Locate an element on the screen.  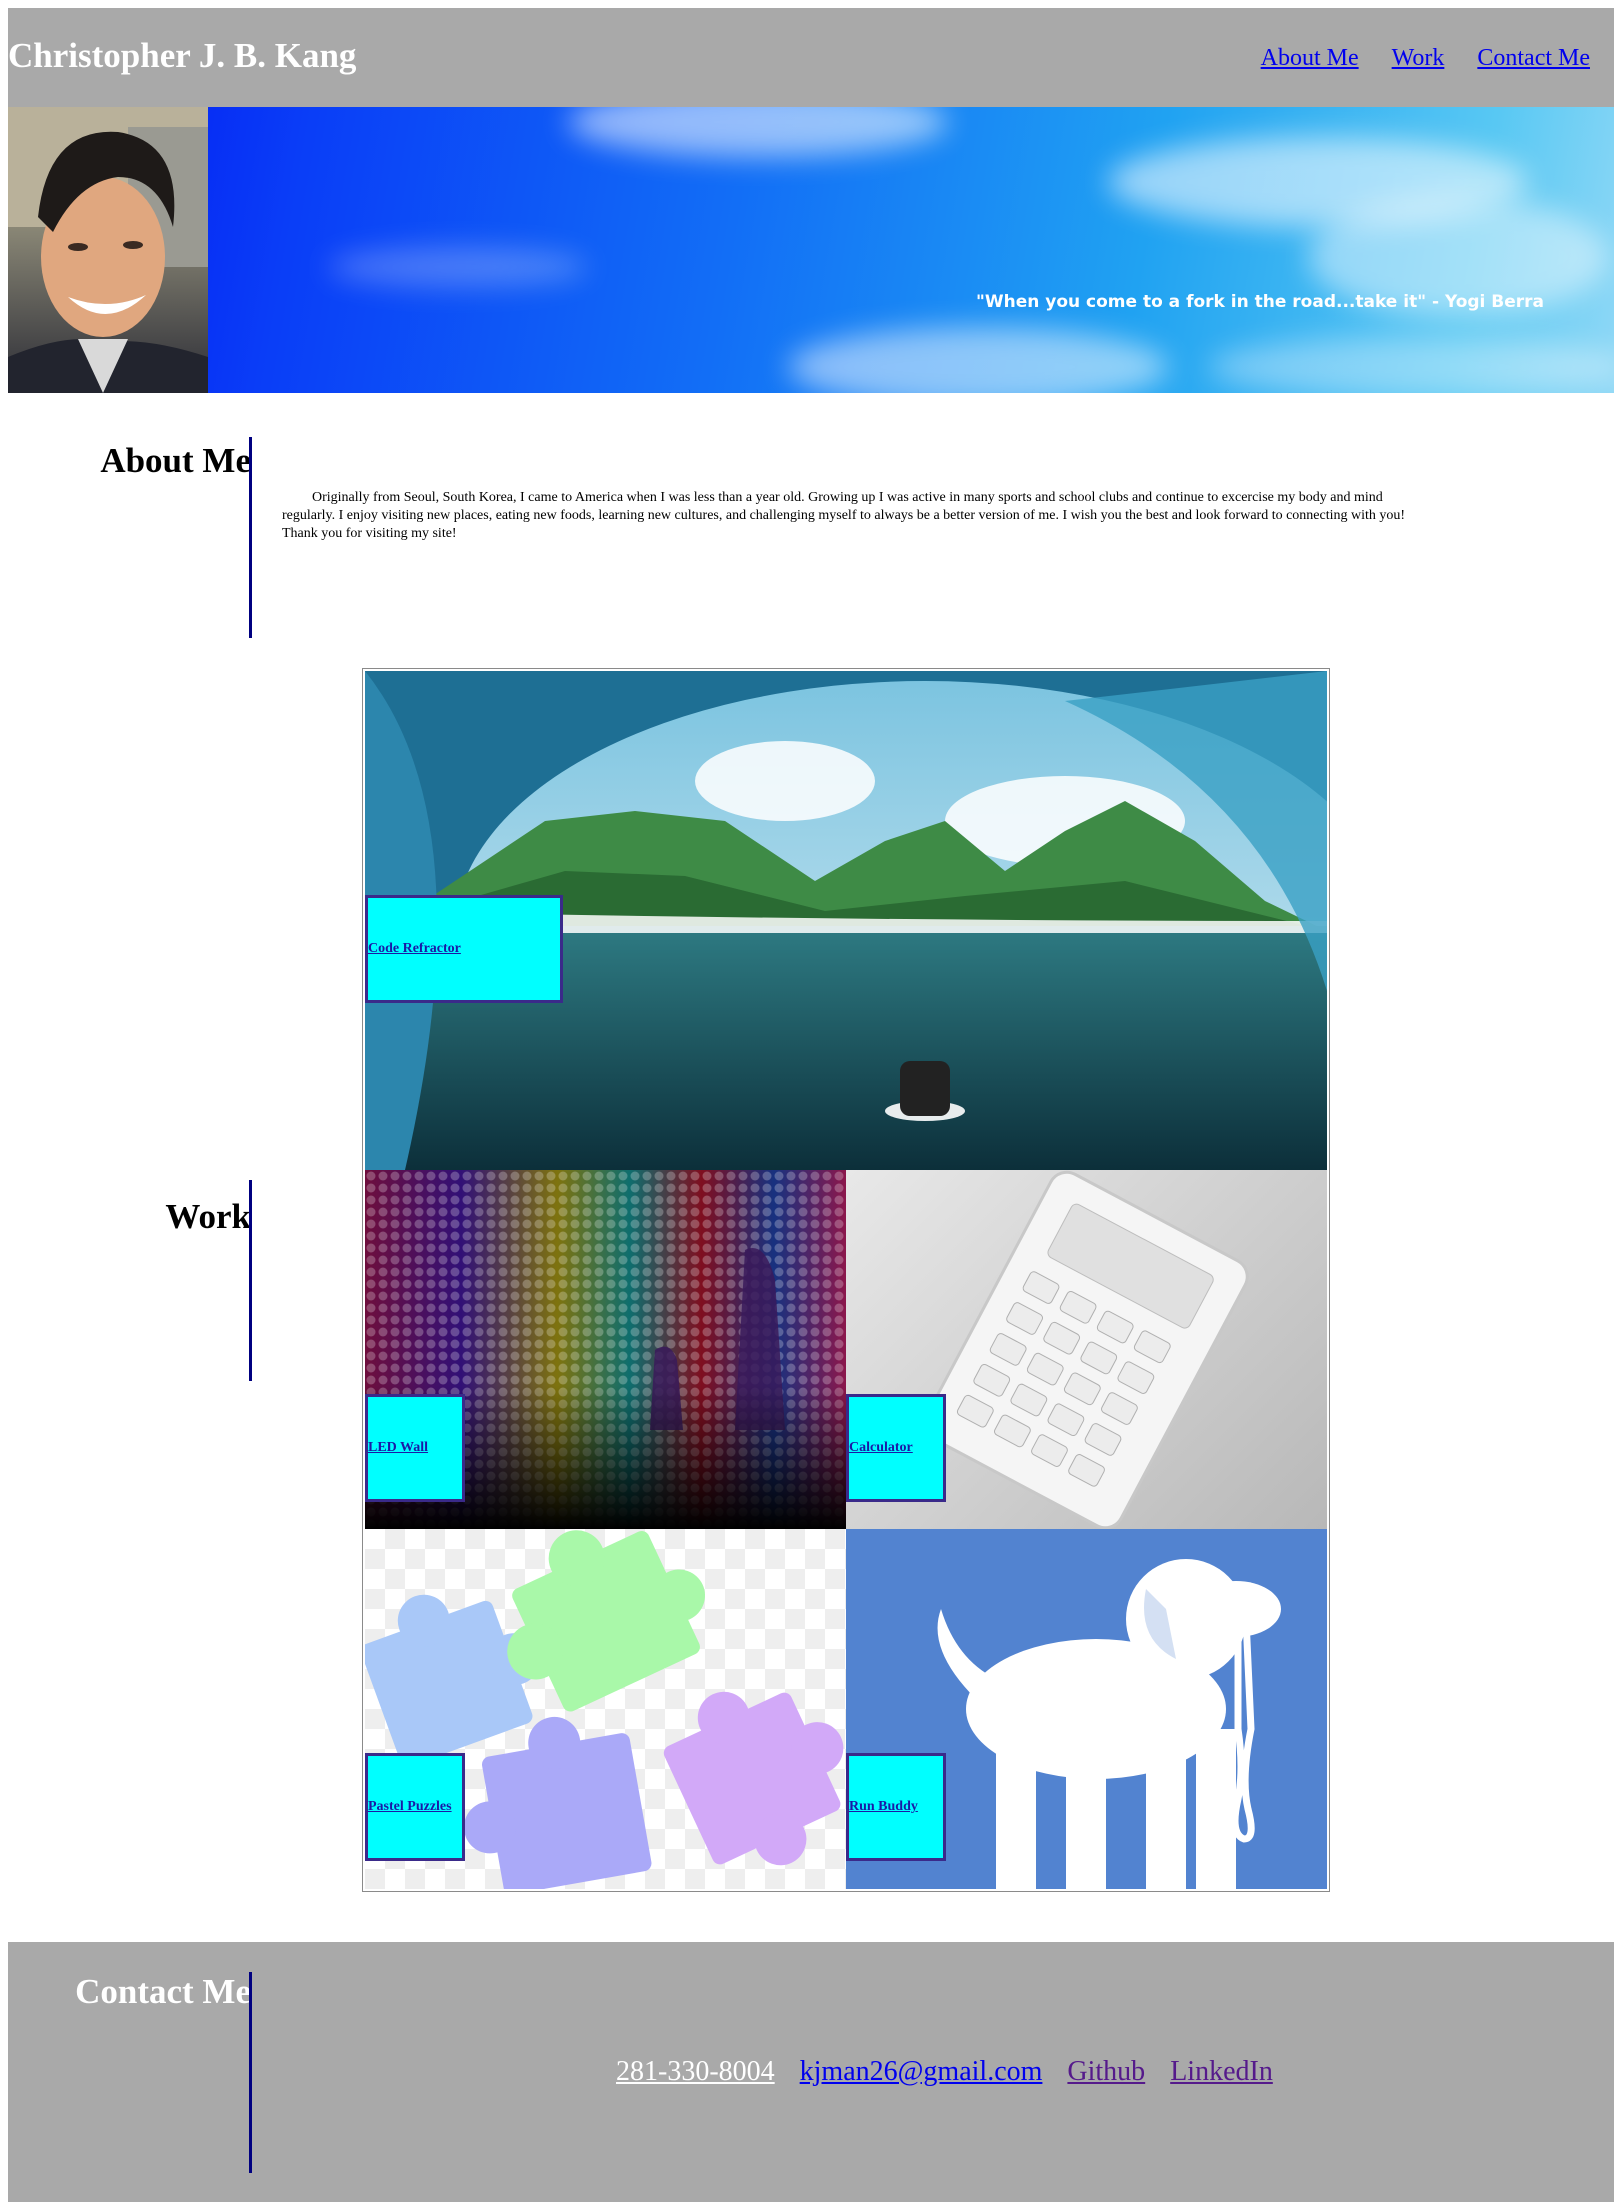
phone-link: 281-330-8004 is located at coordinates (695, 2071).